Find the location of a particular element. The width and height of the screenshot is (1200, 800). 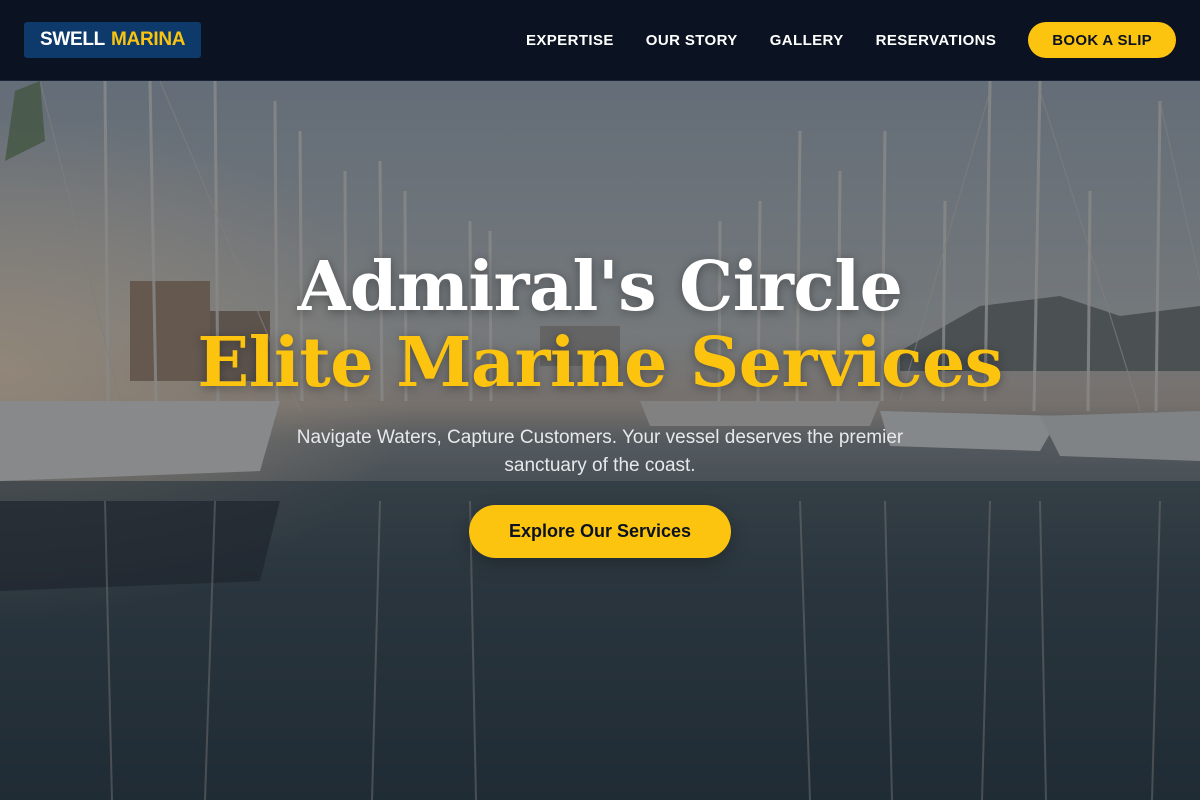

explore-services-button: Explore Our Services is located at coordinates (600, 531).